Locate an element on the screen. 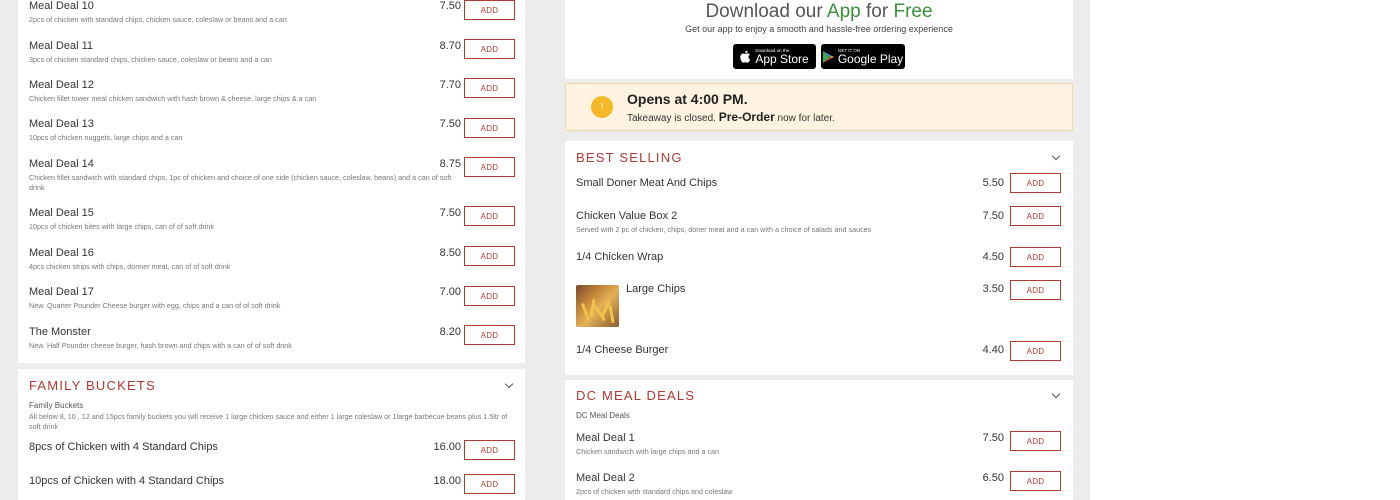  item-price: 5.50 is located at coordinates (993, 183).